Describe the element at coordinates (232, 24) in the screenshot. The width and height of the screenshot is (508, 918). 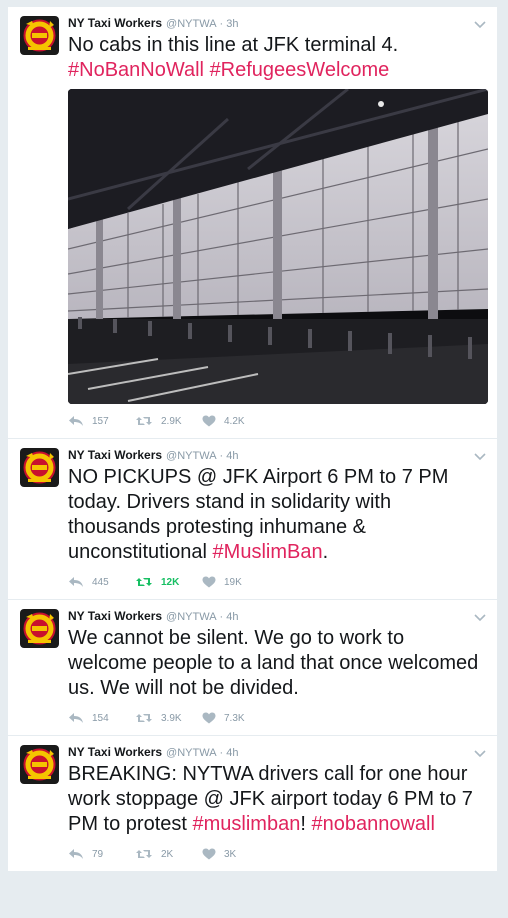
I see `timestamp: 3h` at that location.